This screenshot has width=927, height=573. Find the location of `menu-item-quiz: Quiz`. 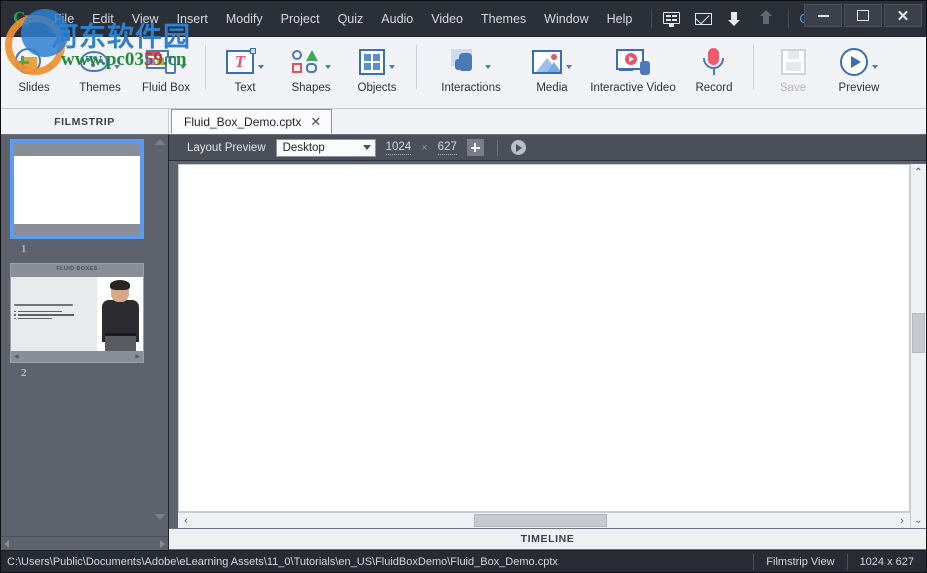

menu-item-quiz: Quiz is located at coordinates (351, 19).